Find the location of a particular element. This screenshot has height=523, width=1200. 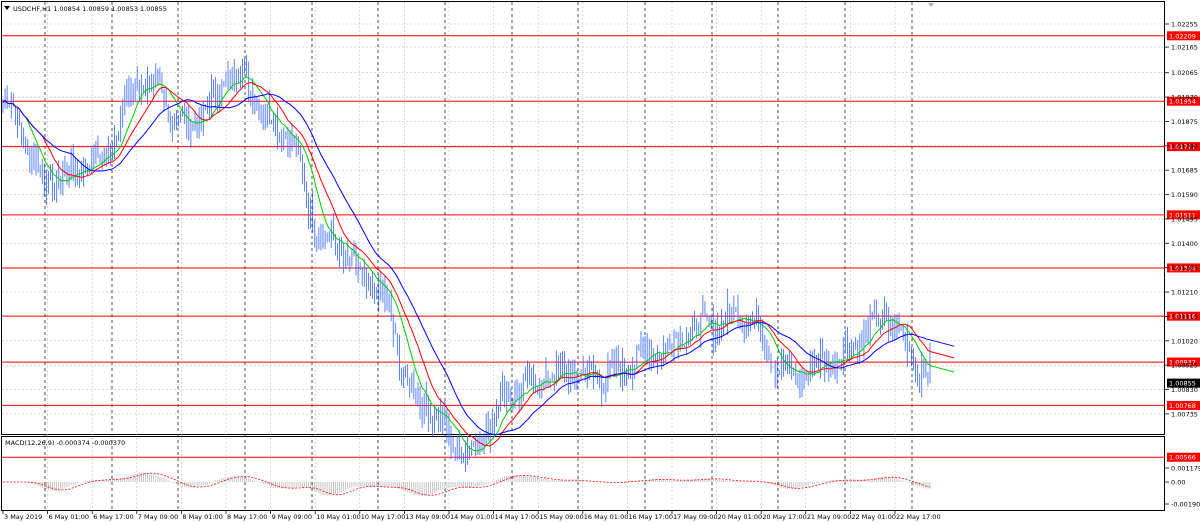

price-tick-label: 1.01590 is located at coordinates (1184, 195).